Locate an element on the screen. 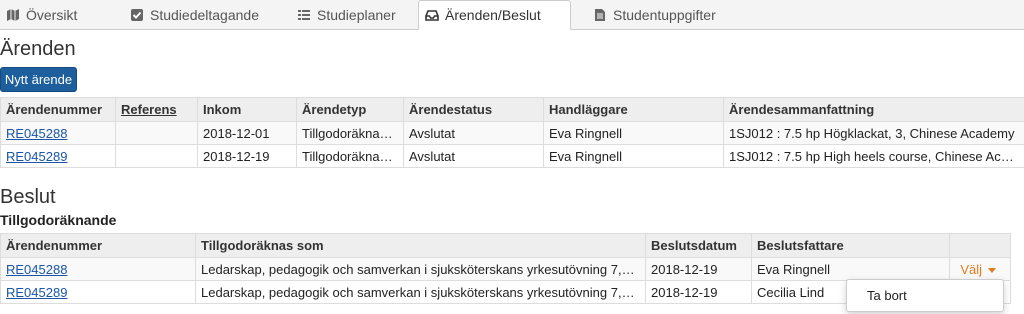  choose-dropdown-toggle: Välj is located at coordinates (980, 269).